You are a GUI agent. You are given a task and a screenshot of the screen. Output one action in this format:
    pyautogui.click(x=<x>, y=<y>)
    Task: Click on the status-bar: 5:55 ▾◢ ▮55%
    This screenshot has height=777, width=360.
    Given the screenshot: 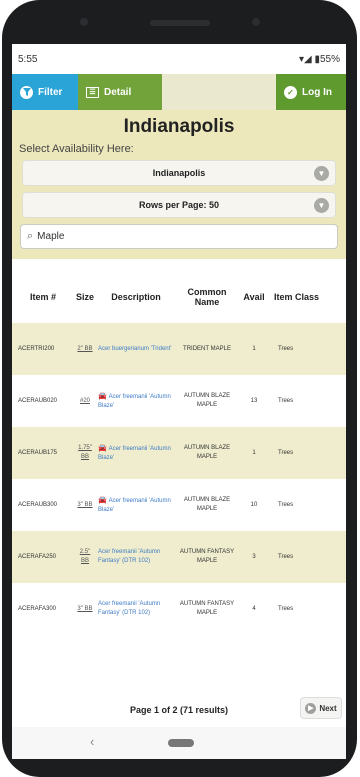 What is the action you would take?
    pyautogui.click(x=179, y=59)
    